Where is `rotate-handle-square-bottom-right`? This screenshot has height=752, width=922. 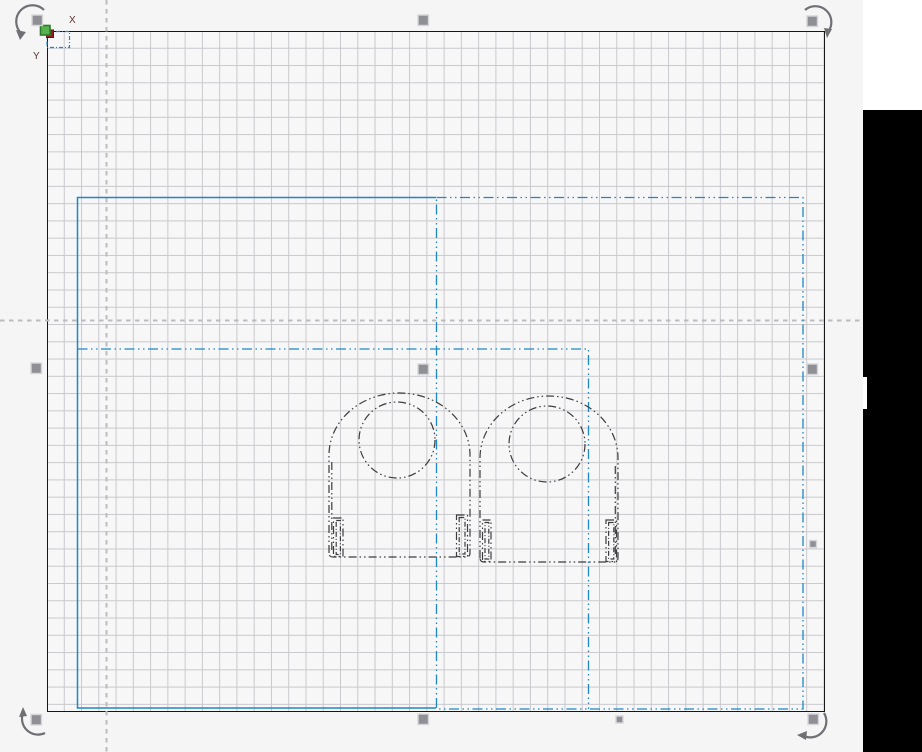
rotate-handle-square-bottom-right is located at coordinates (813, 719).